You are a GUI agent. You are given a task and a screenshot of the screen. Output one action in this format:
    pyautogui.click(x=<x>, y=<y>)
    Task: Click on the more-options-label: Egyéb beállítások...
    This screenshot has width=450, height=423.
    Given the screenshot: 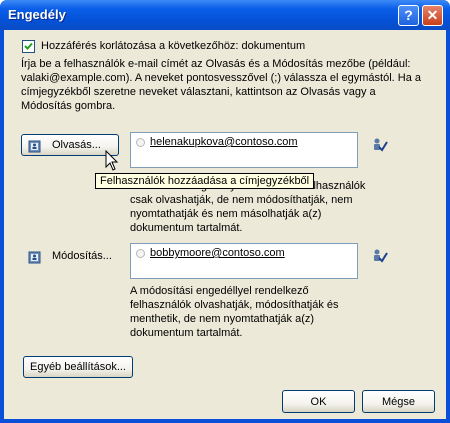 What is the action you would take?
    pyautogui.click(x=77, y=367)
    